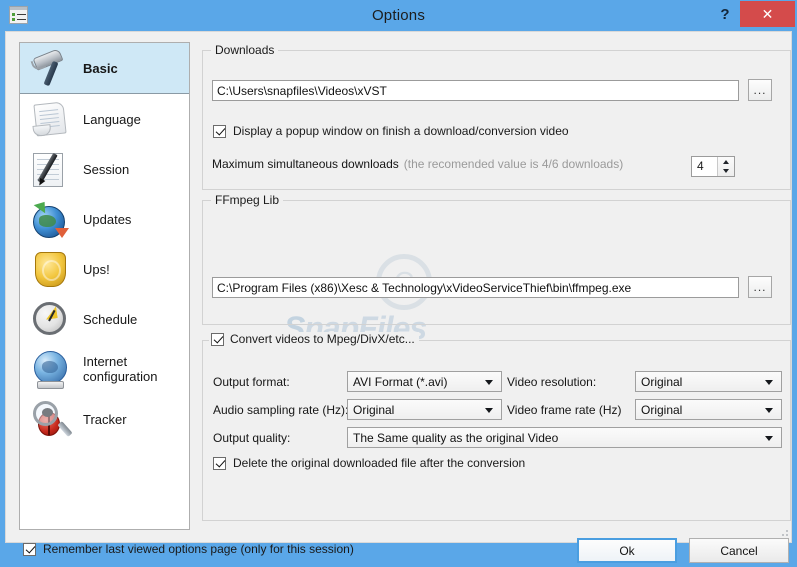  What do you see at coordinates (252, 438) in the screenshot?
I see `output-quality-label: Output quality:` at bounding box center [252, 438].